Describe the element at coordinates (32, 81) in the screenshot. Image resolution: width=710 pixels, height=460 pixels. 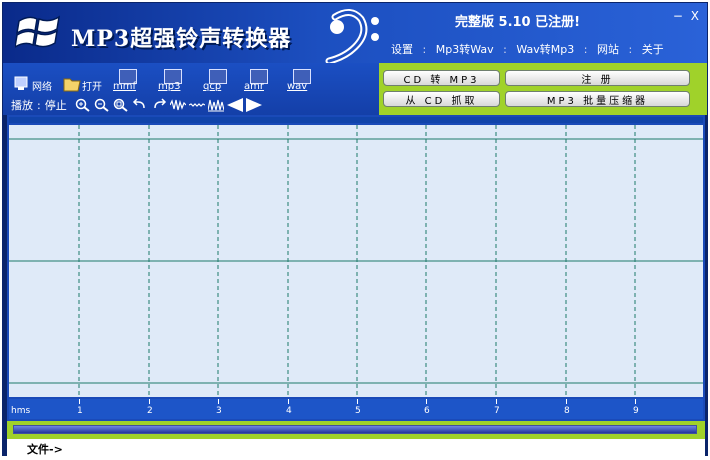
I see `network-button: 网络` at that location.